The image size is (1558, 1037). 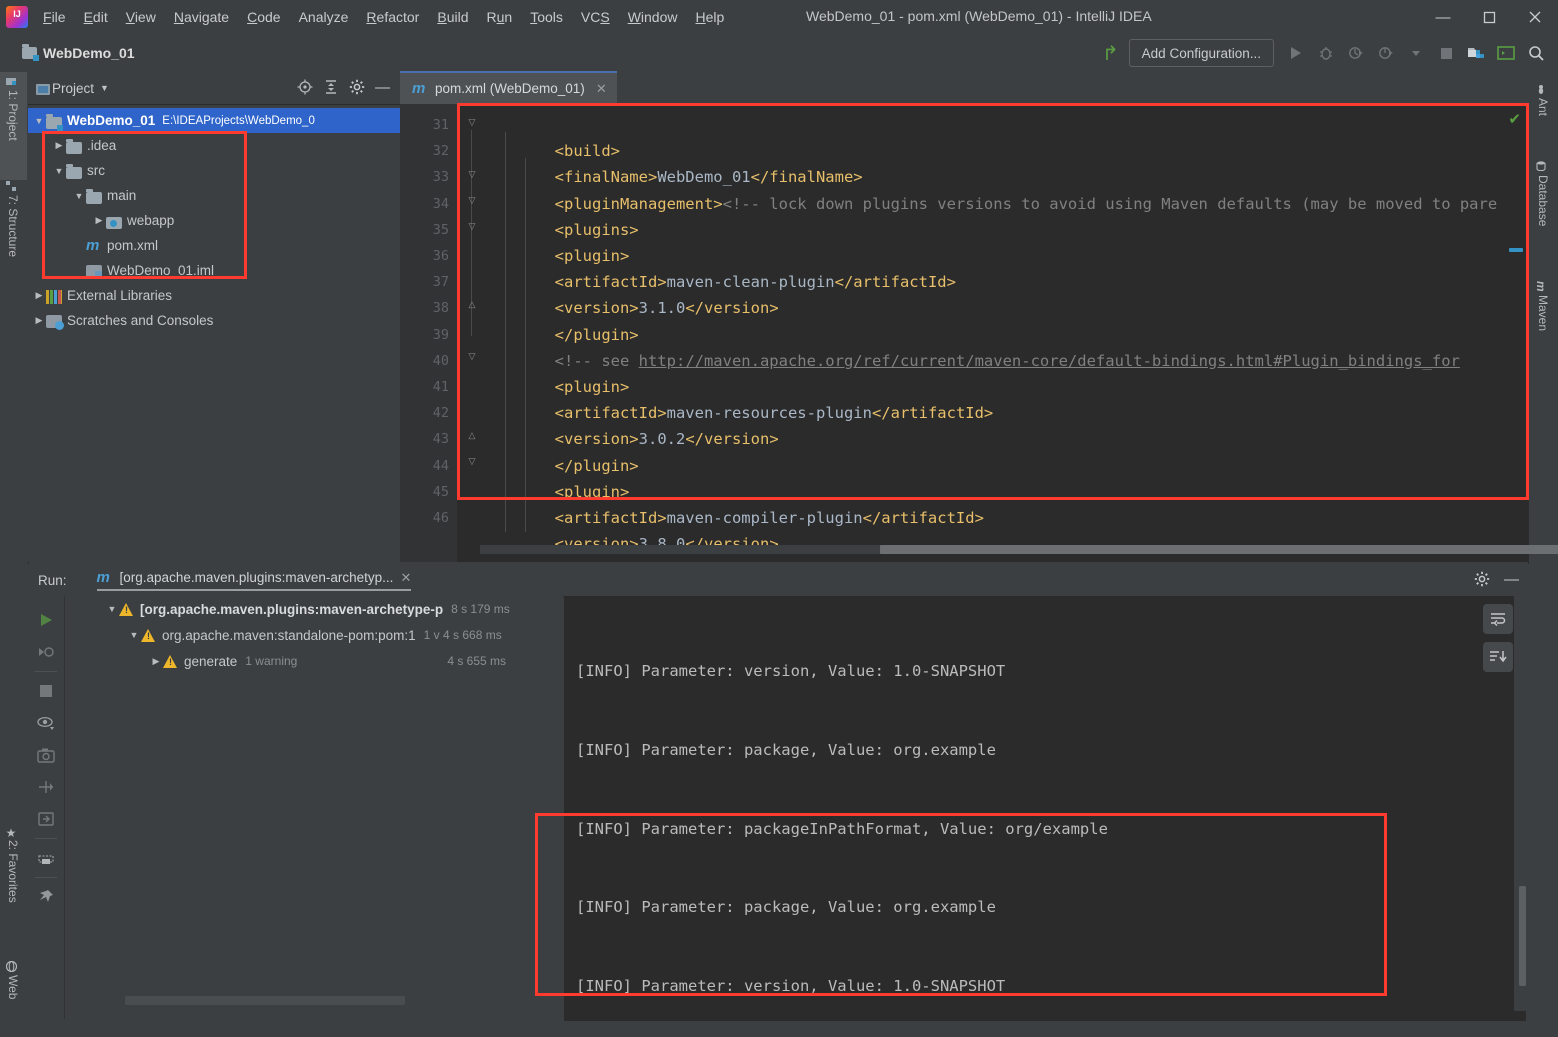 I want to click on run-tree-row: ▶ generate 1 warning 4 s 655 ms, so click(x=314, y=661).